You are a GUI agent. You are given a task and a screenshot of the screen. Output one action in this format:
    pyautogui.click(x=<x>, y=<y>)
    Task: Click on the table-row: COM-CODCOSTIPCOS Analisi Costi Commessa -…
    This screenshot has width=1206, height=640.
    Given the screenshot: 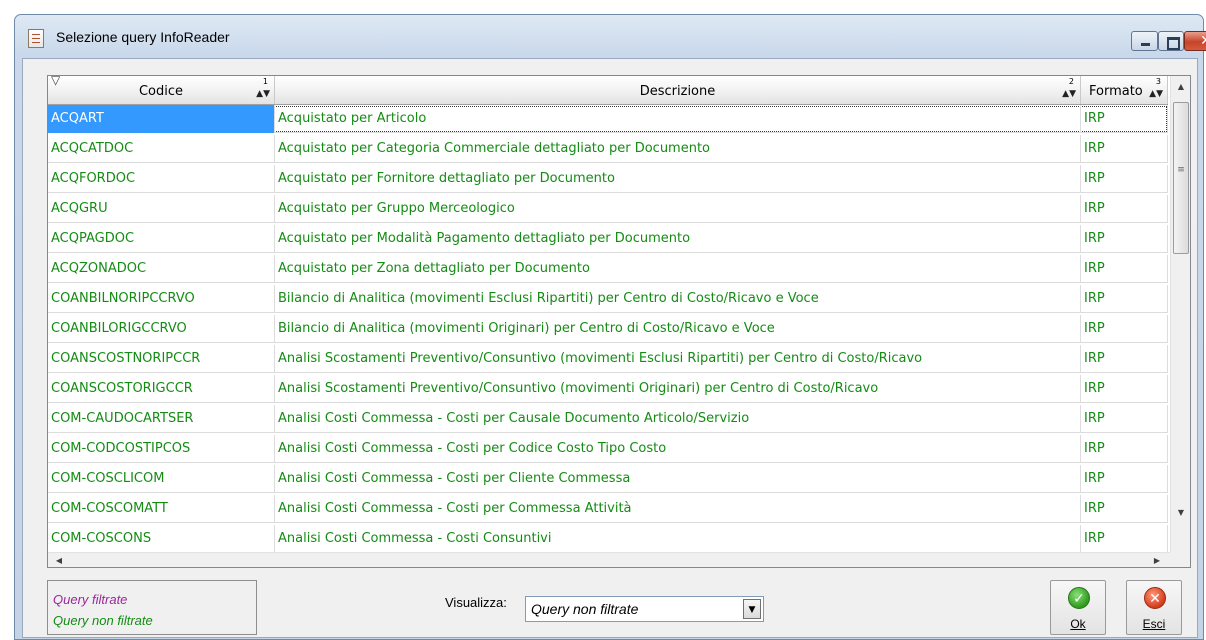 What is the action you would take?
    pyautogui.click(x=608, y=449)
    